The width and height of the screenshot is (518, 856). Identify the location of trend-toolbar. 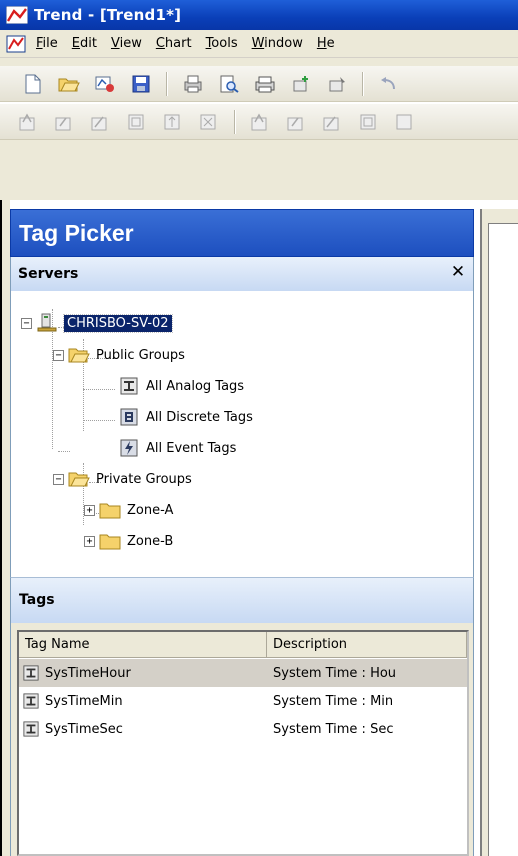
(259, 122).